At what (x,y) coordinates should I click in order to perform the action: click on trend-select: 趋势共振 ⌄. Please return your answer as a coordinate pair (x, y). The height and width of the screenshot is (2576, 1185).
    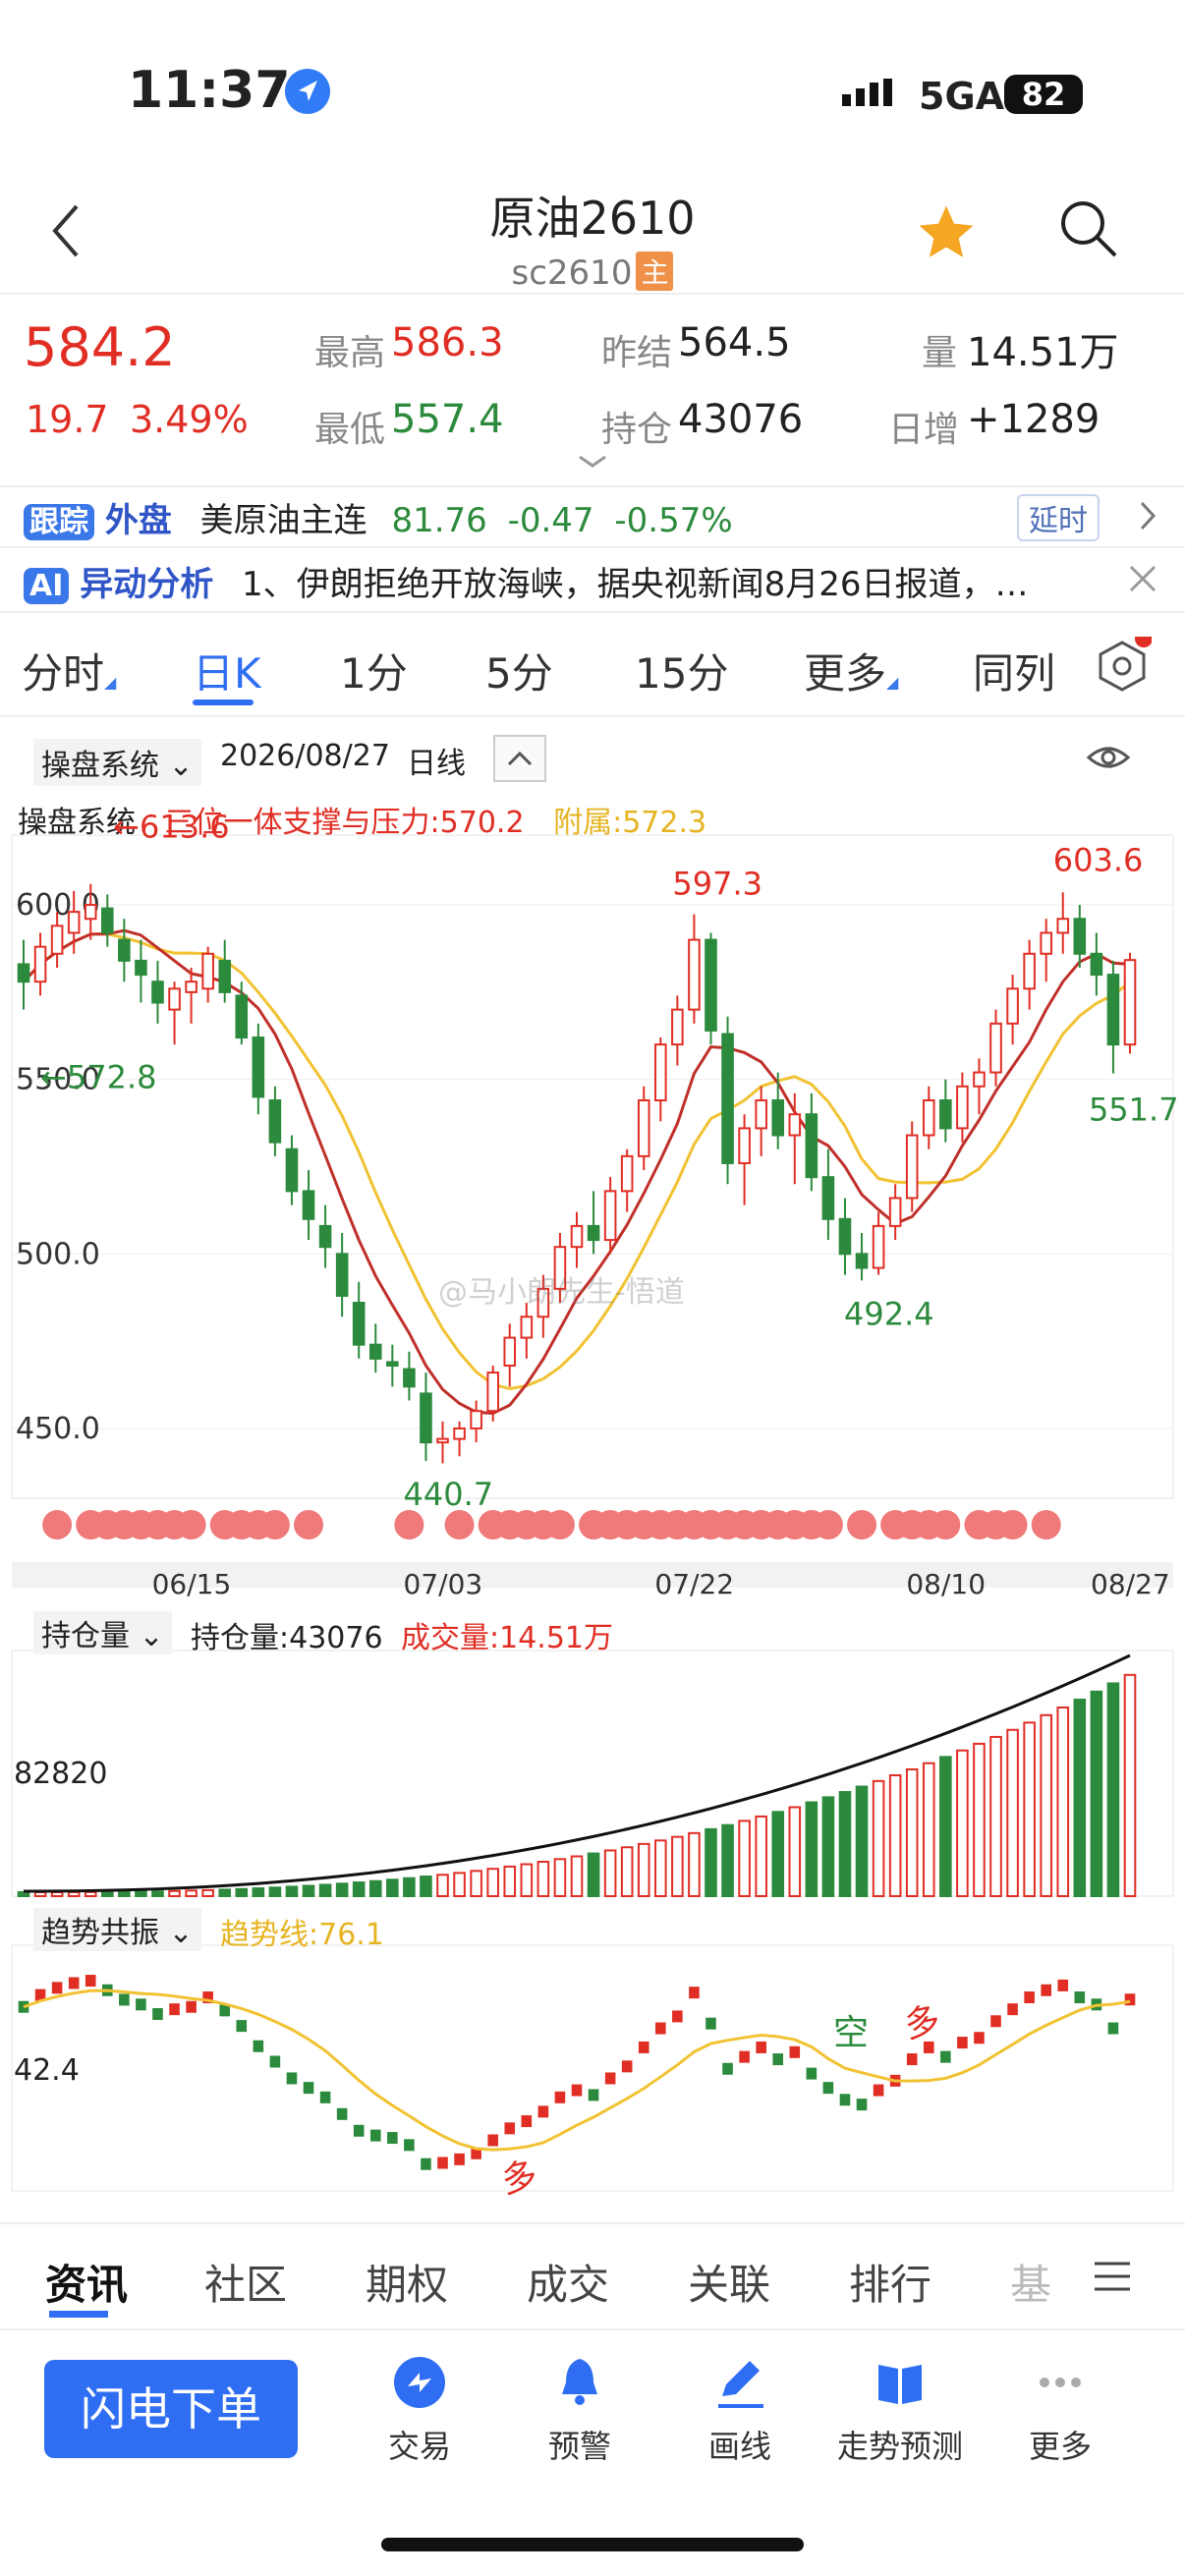
    Looking at the image, I should click on (117, 1929).